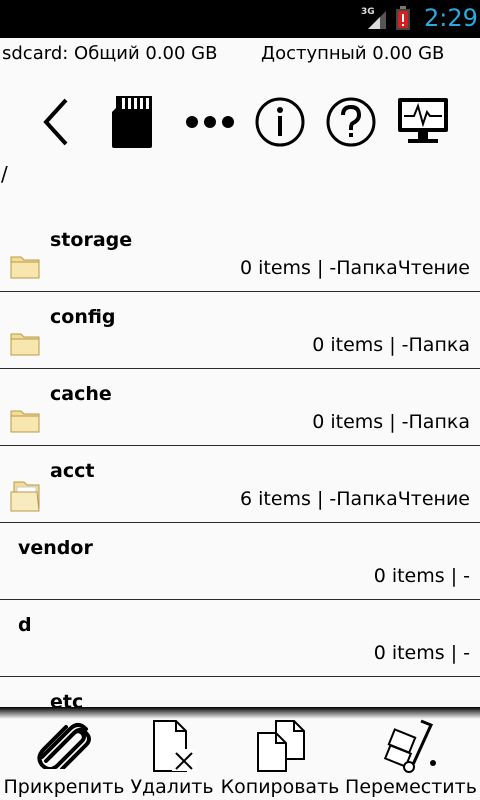 This screenshot has width=480, height=800. I want to click on list-item: cache 0 items | -Папка, so click(240, 407).